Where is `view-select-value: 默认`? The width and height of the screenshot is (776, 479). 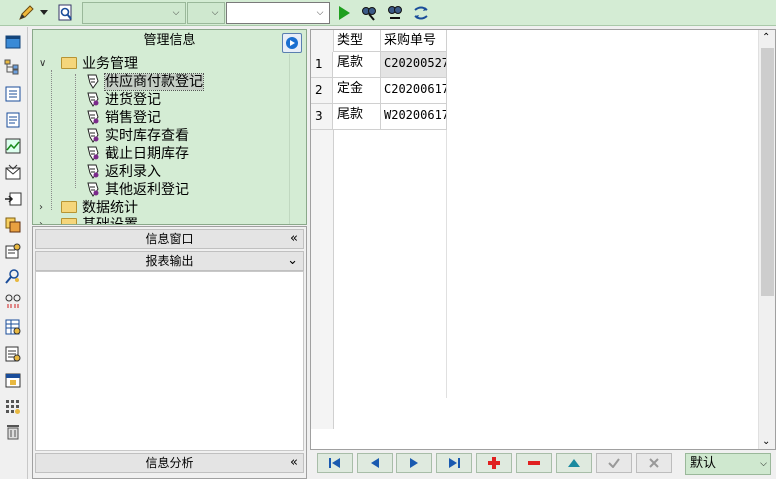 view-select-value: 默认 is located at coordinates (703, 463).